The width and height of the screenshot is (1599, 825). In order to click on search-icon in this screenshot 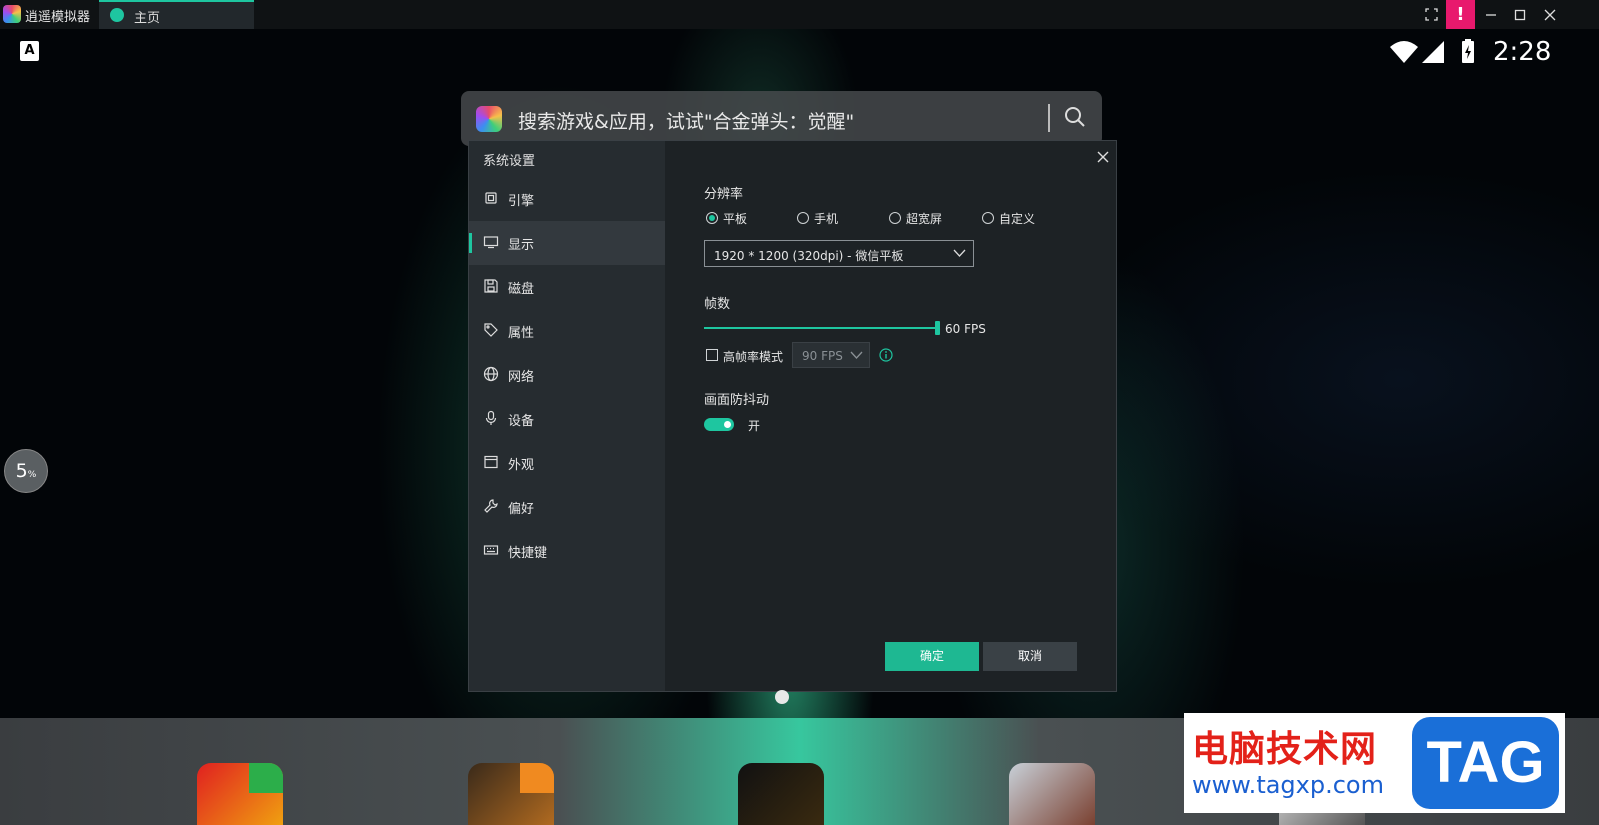, I will do `click(1075, 119)`.